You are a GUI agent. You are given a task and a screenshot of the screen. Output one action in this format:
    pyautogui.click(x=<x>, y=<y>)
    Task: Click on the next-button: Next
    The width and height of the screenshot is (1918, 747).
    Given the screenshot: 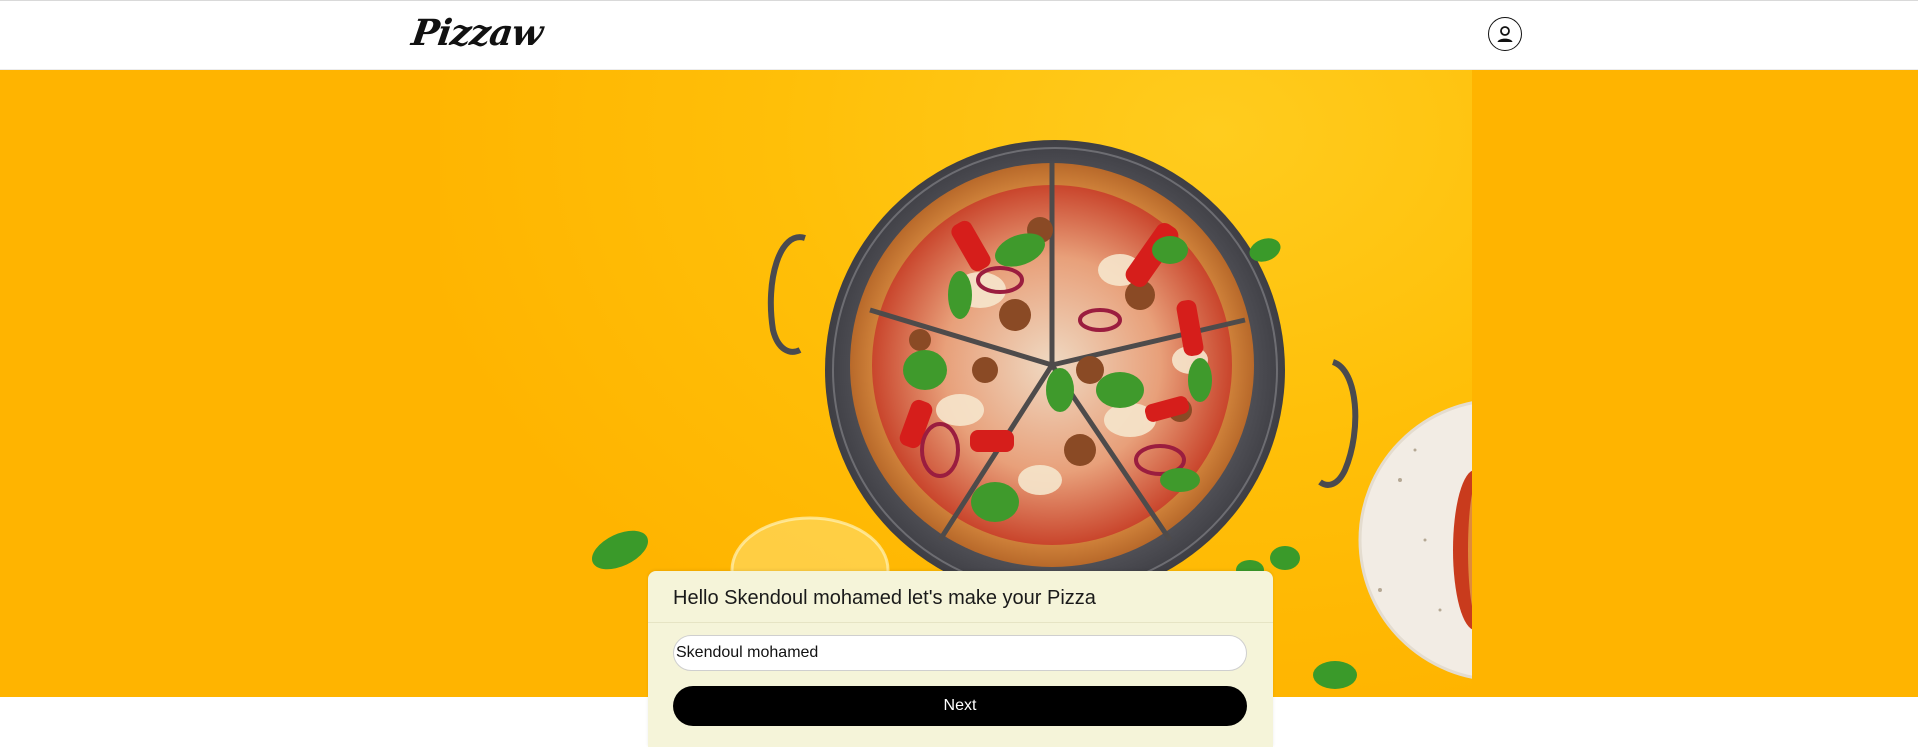 What is the action you would take?
    pyautogui.click(x=960, y=706)
    